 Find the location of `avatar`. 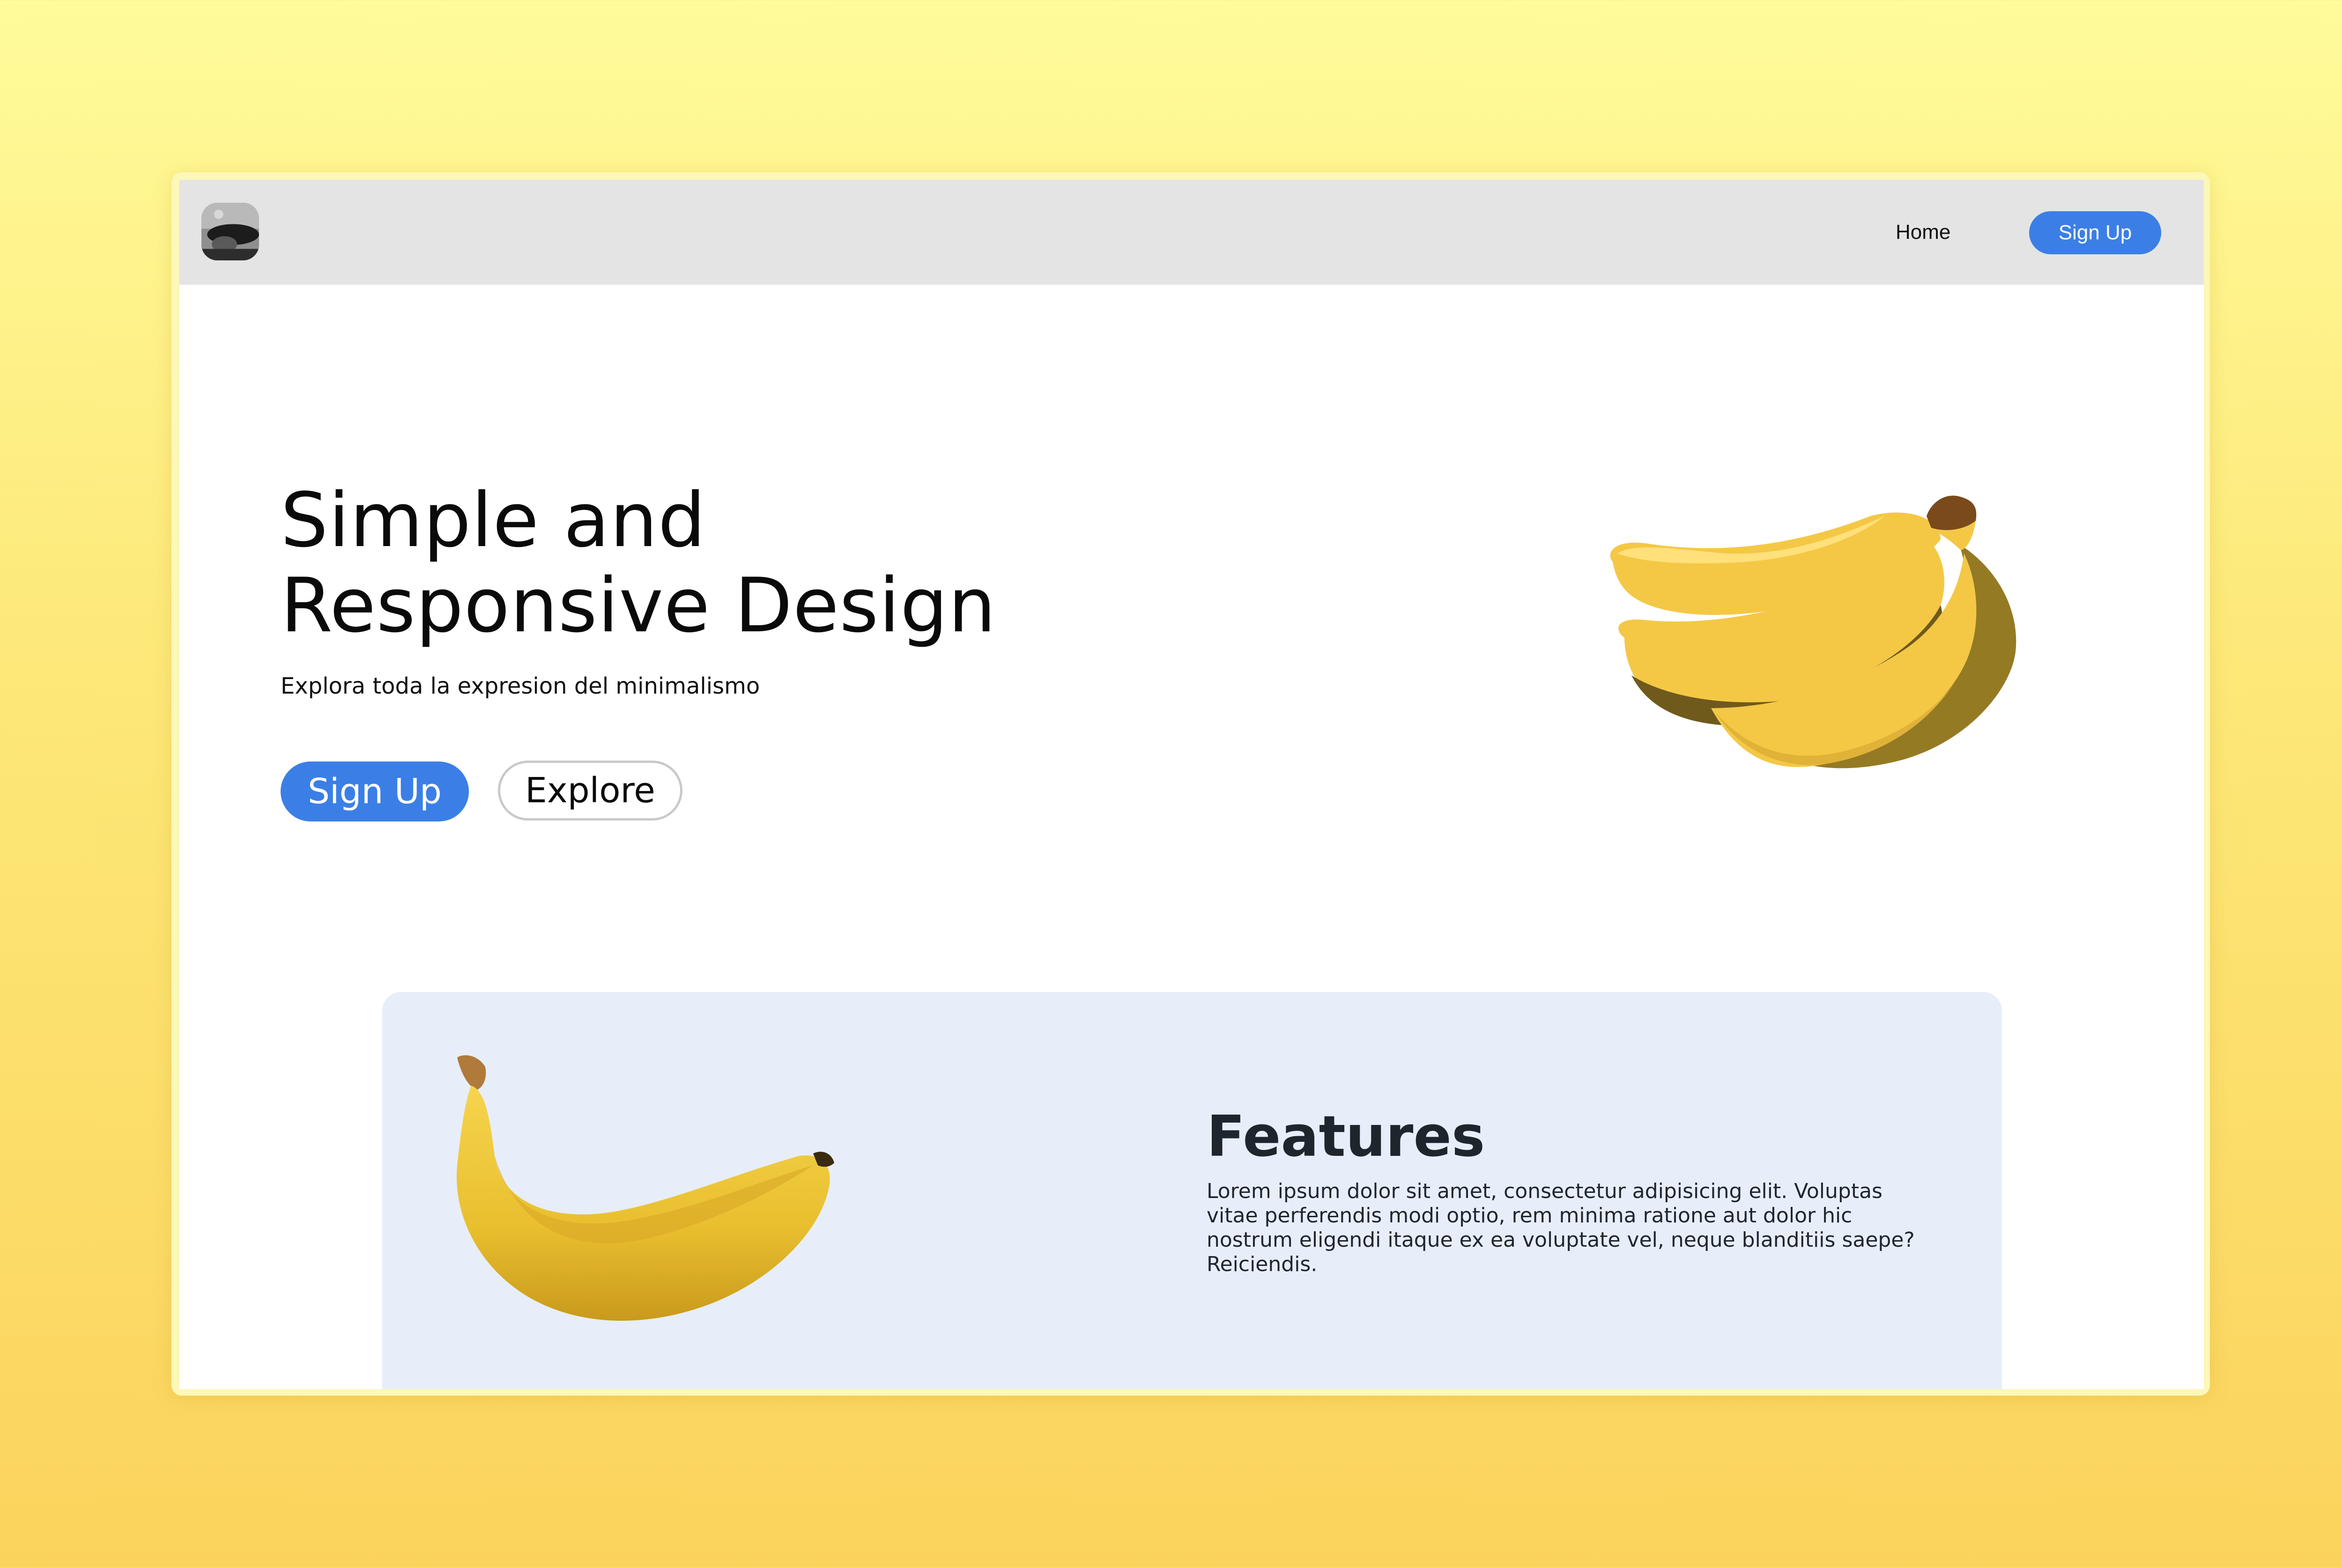

avatar is located at coordinates (230, 231).